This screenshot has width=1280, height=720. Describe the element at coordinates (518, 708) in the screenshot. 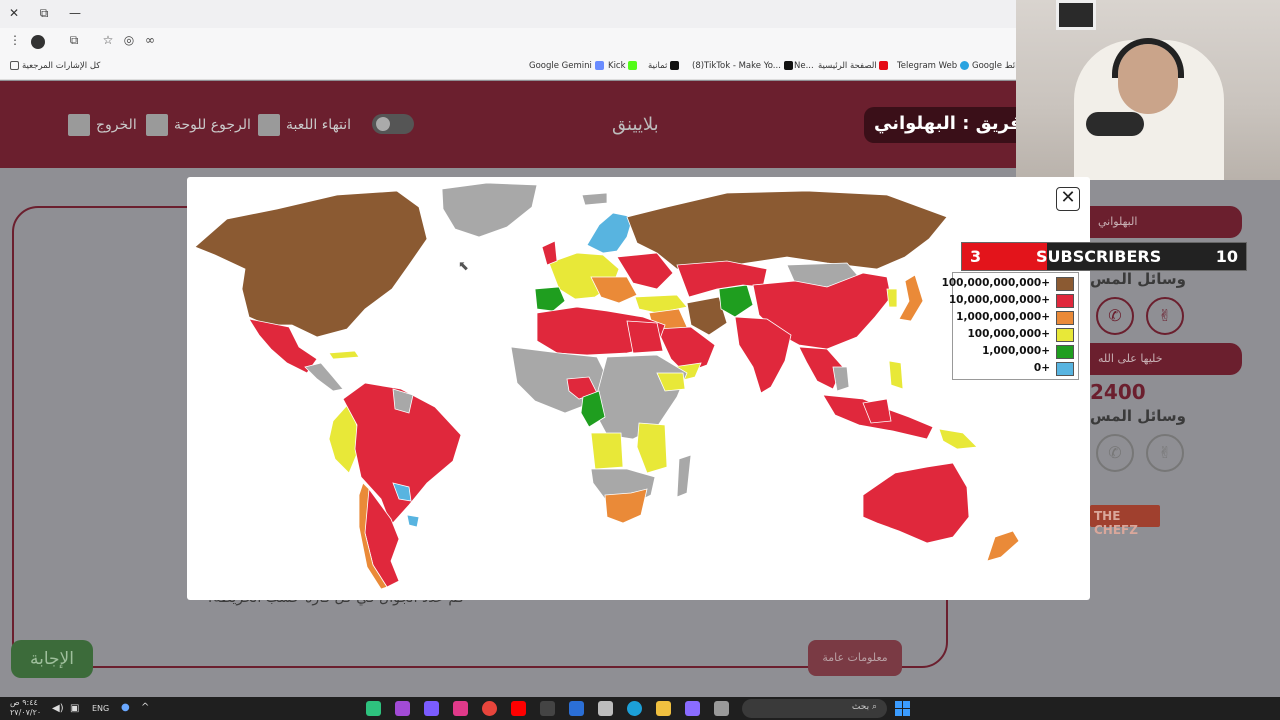

I see `youtube-icon` at that location.